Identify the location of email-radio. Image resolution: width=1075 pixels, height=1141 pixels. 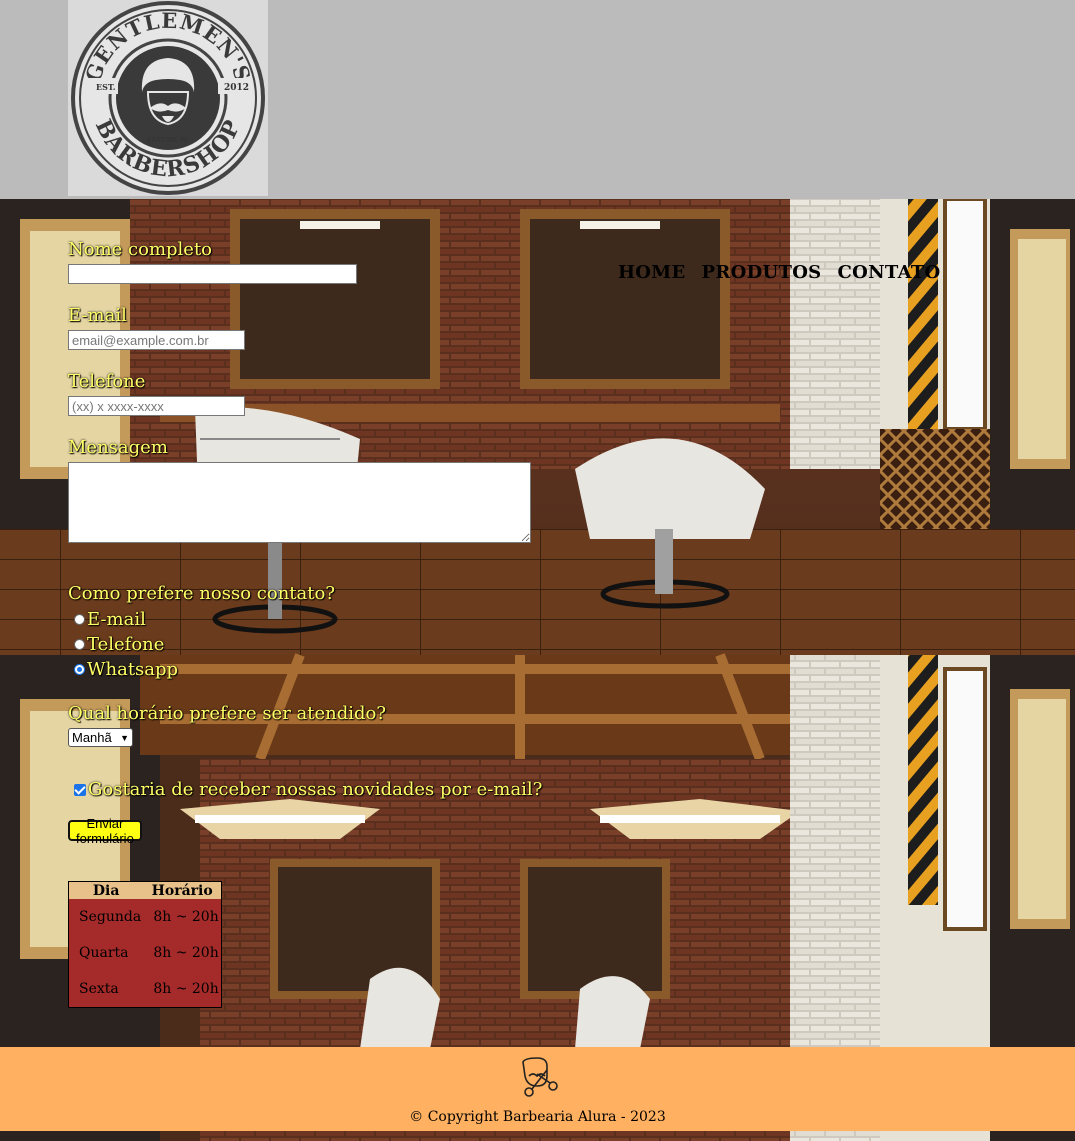
(79, 619).